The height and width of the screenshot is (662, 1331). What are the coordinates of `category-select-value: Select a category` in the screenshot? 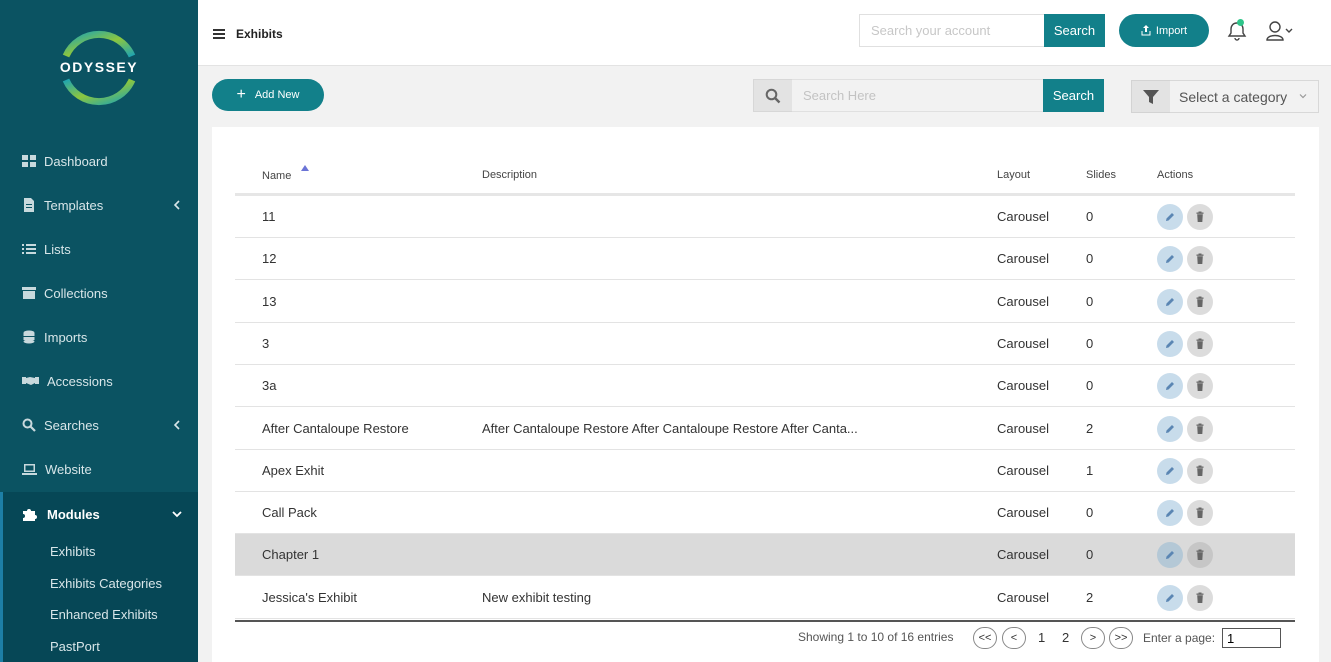 It's located at (1233, 96).